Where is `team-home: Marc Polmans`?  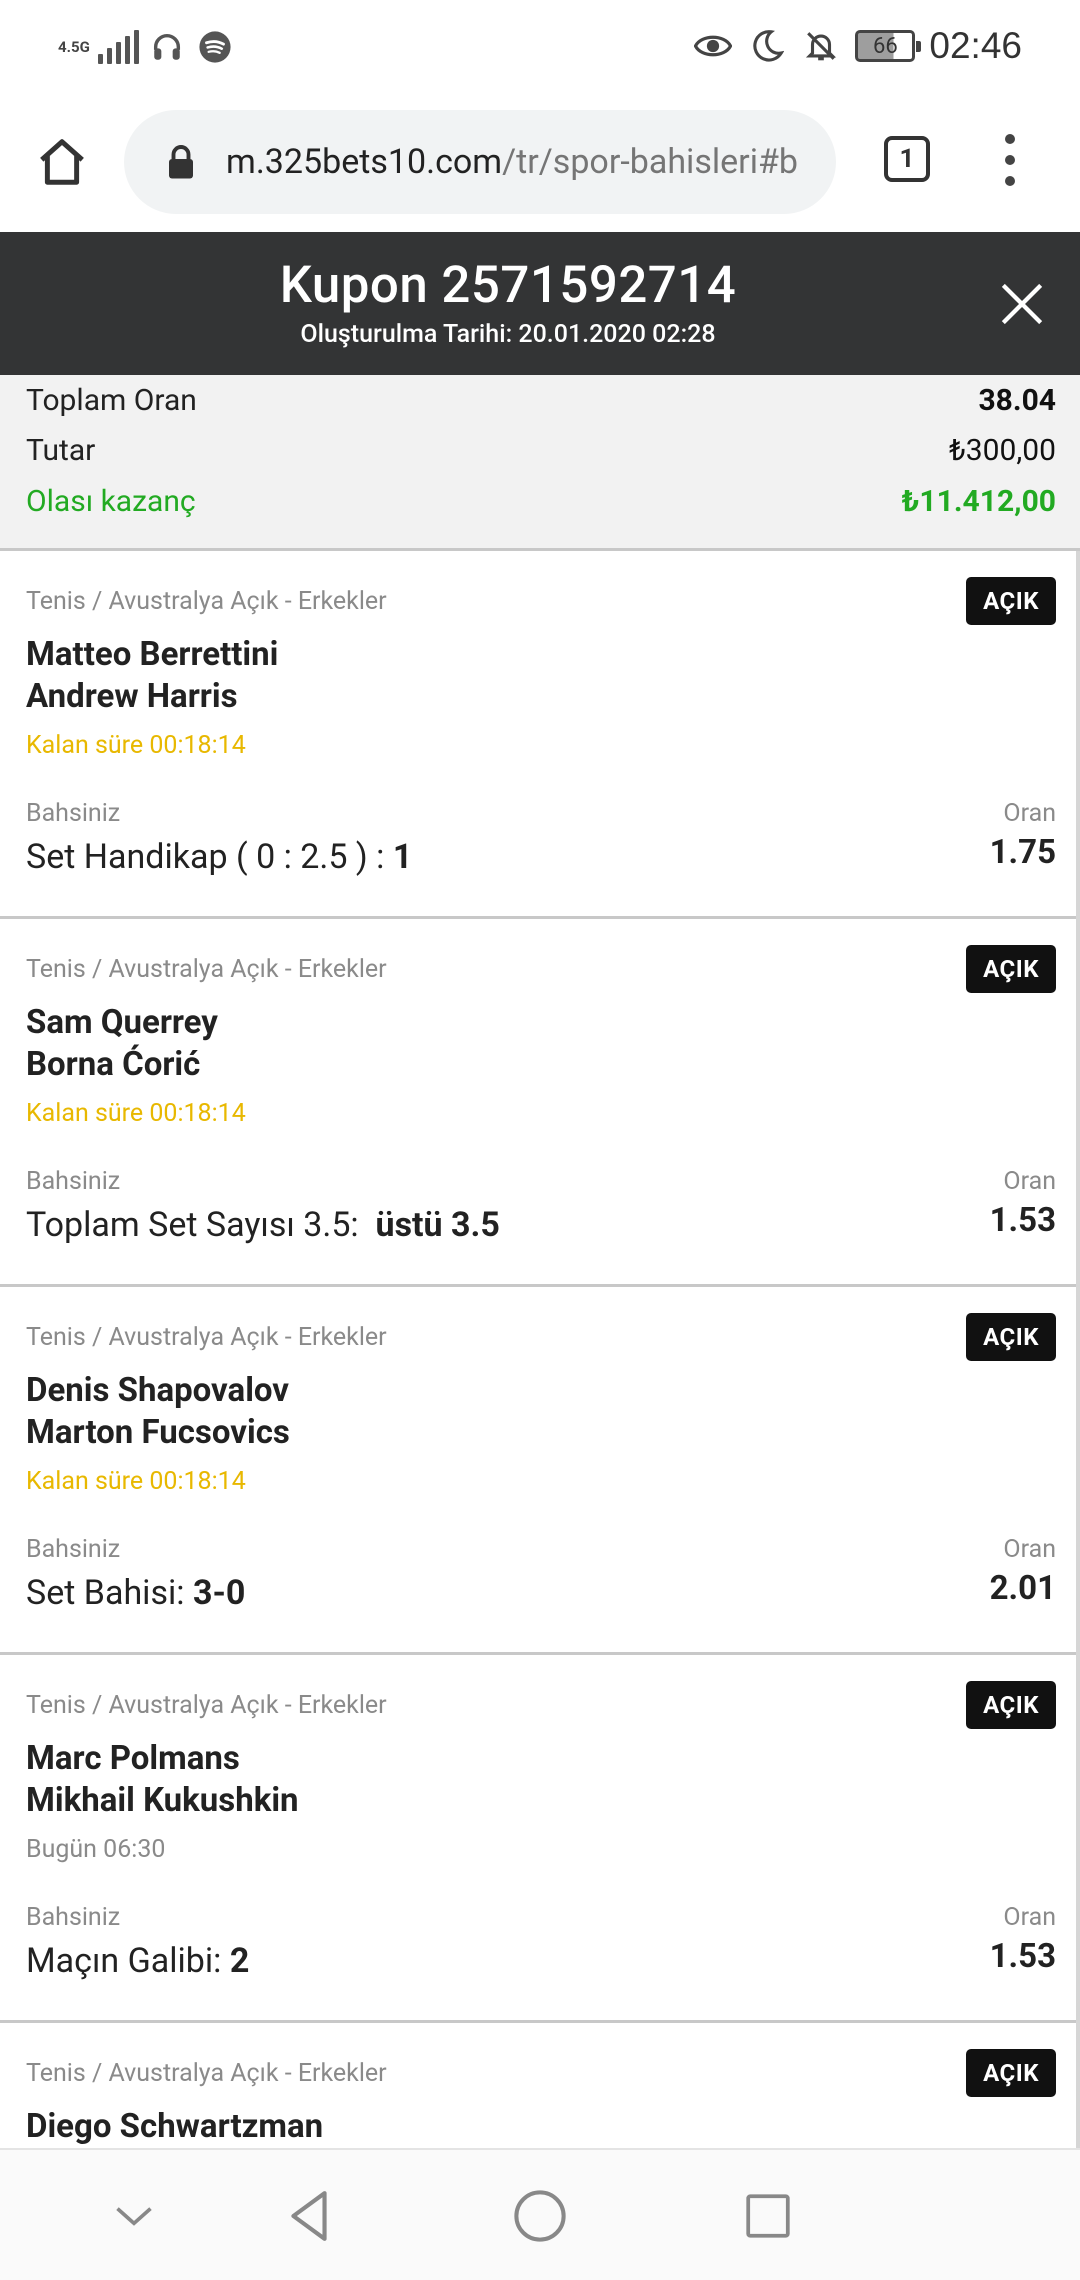
team-home: Marc Polmans is located at coordinates (133, 1758).